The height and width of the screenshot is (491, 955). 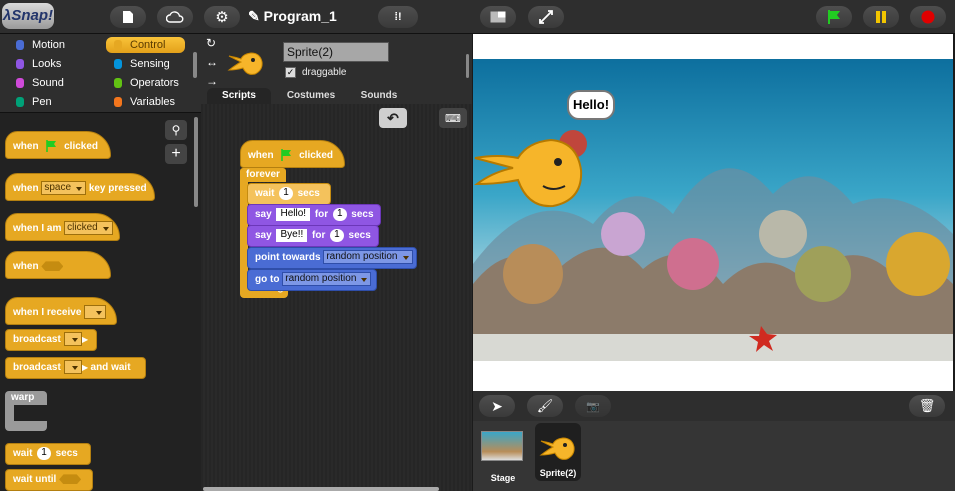 What do you see at coordinates (239, 96) in the screenshot?
I see `tab-scripts: Scripts` at bounding box center [239, 96].